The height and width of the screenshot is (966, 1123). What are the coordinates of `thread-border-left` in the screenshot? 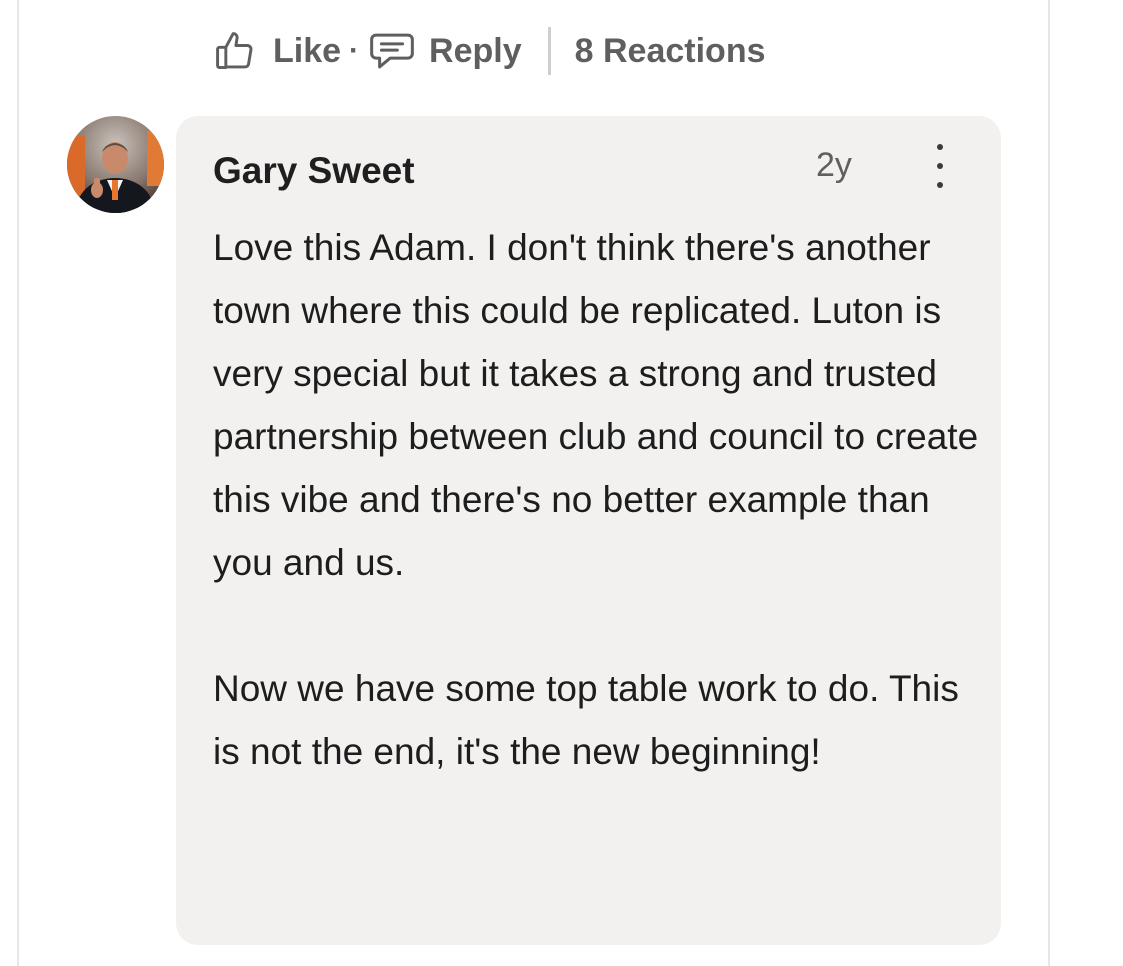 It's located at (18, 483).